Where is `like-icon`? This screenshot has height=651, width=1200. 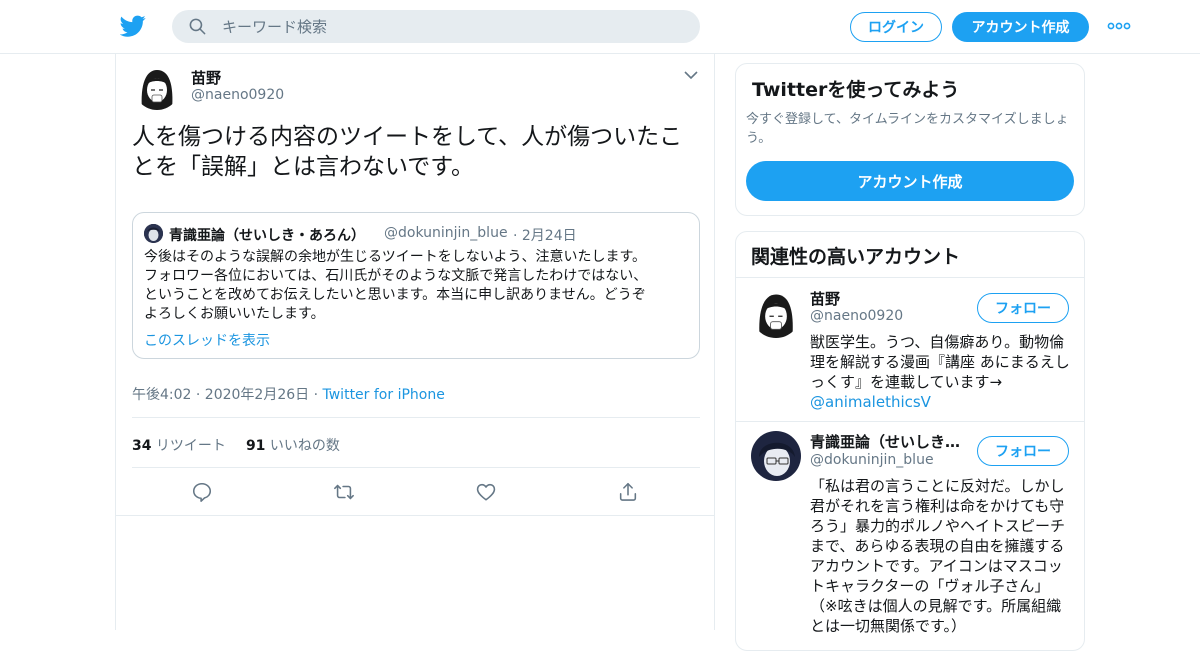 like-icon is located at coordinates (486, 492).